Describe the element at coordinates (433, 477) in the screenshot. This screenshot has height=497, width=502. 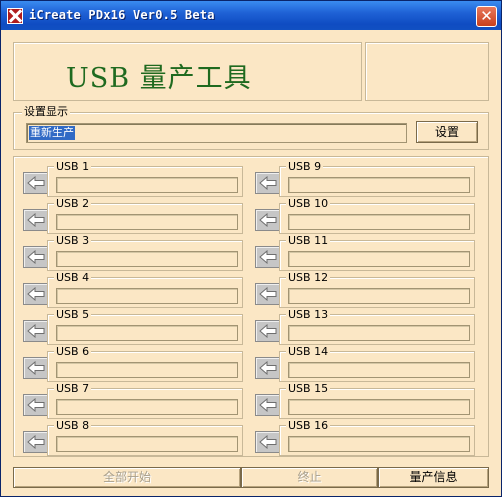
I see `production-info-button: 量产信息` at that location.